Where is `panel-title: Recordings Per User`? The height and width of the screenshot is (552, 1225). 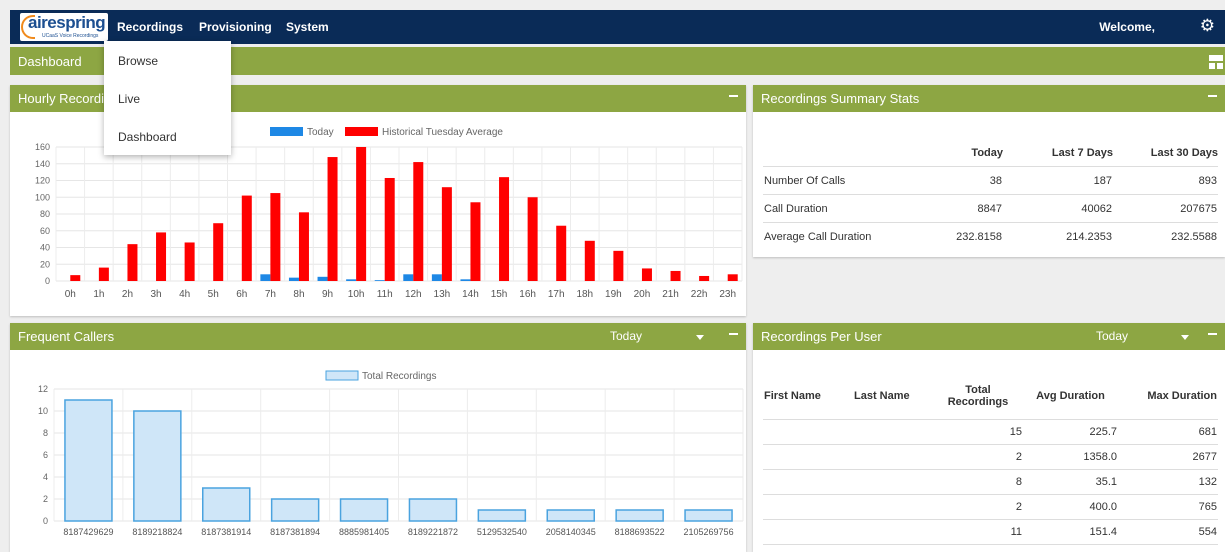
panel-title: Recordings Per User is located at coordinates (821, 336).